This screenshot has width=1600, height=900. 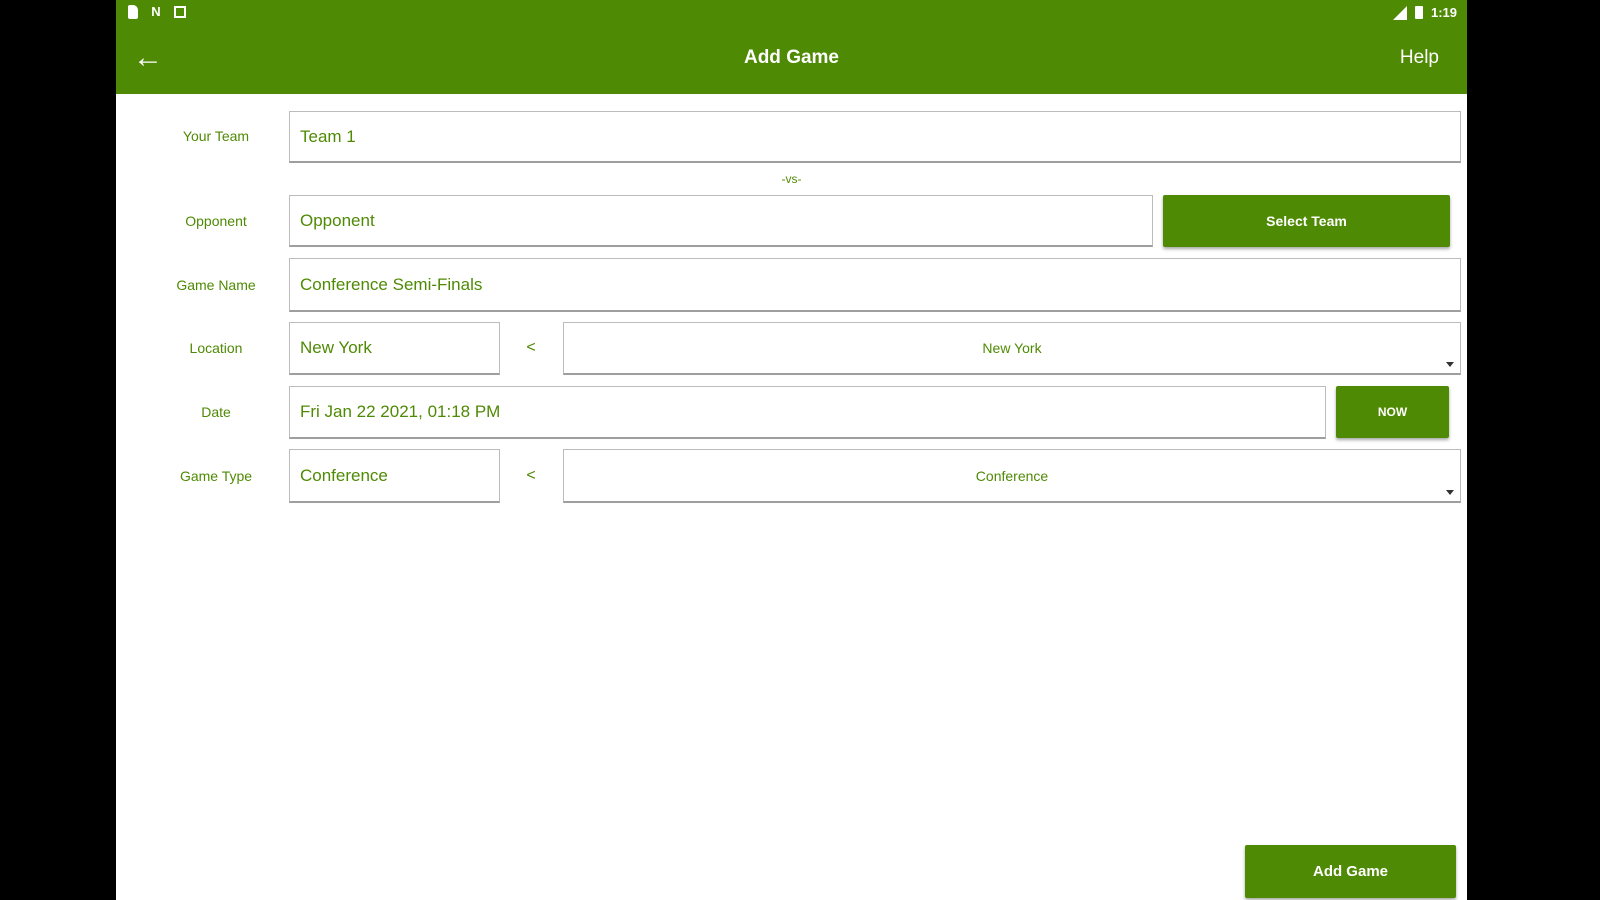 I want to click on n-icon: N, so click(x=156, y=11).